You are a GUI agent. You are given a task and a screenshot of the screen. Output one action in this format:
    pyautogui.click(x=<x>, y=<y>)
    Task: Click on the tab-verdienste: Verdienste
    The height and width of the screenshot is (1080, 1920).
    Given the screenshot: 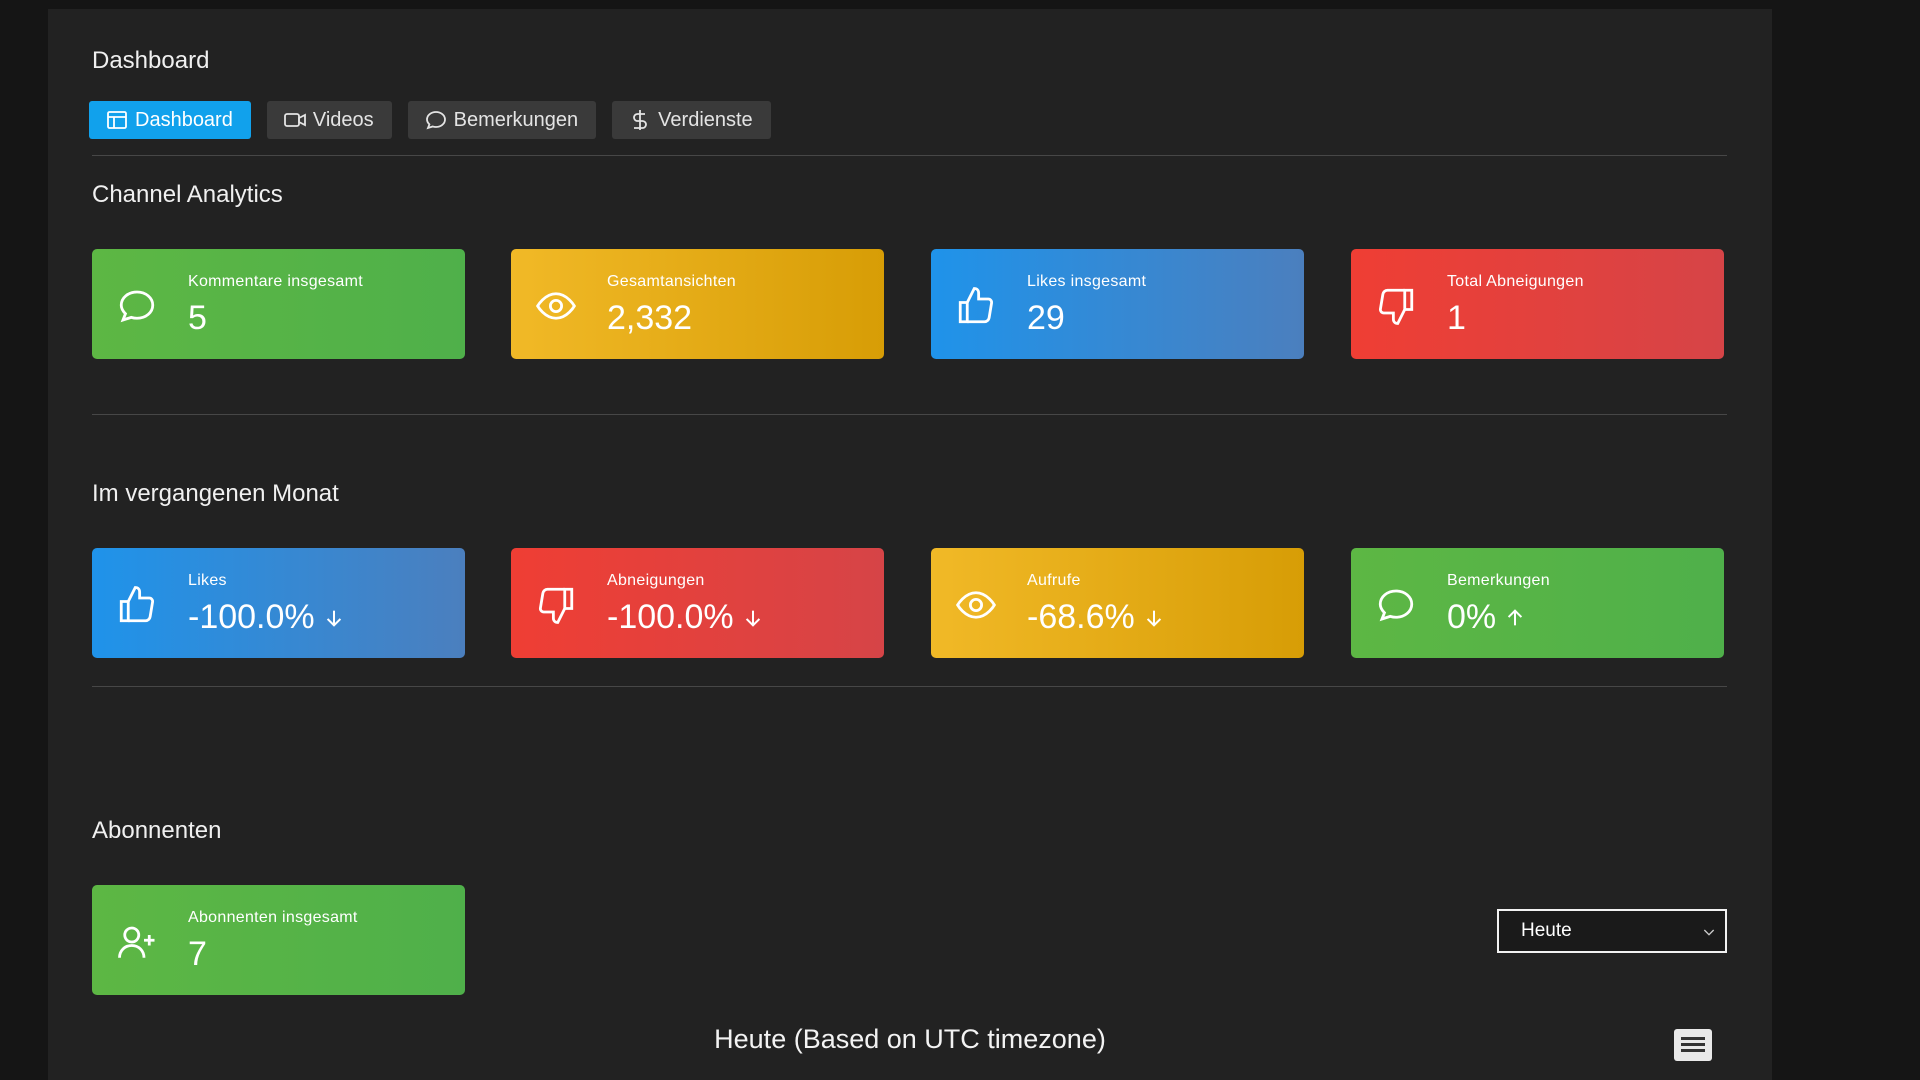 What is the action you would take?
    pyautogui.click(x=691, y=120)
    